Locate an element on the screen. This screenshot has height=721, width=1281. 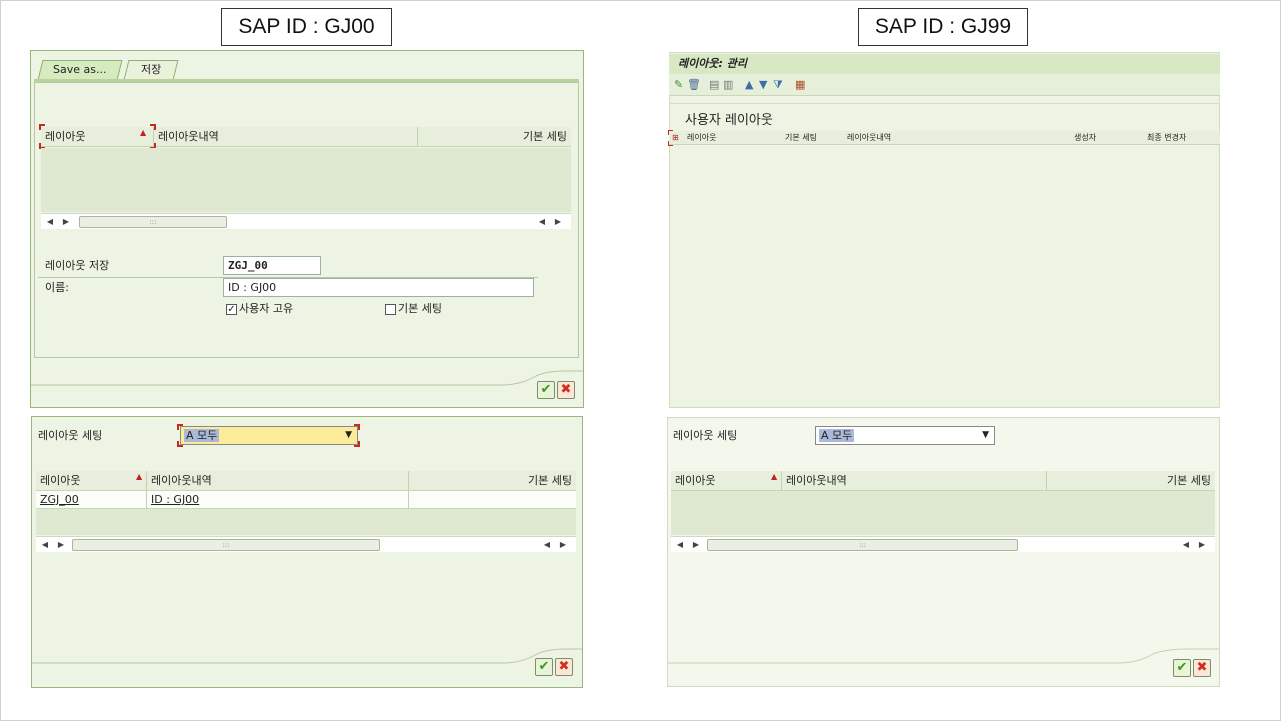
transport-icon: ▥ is located at coordinates (728, 85).